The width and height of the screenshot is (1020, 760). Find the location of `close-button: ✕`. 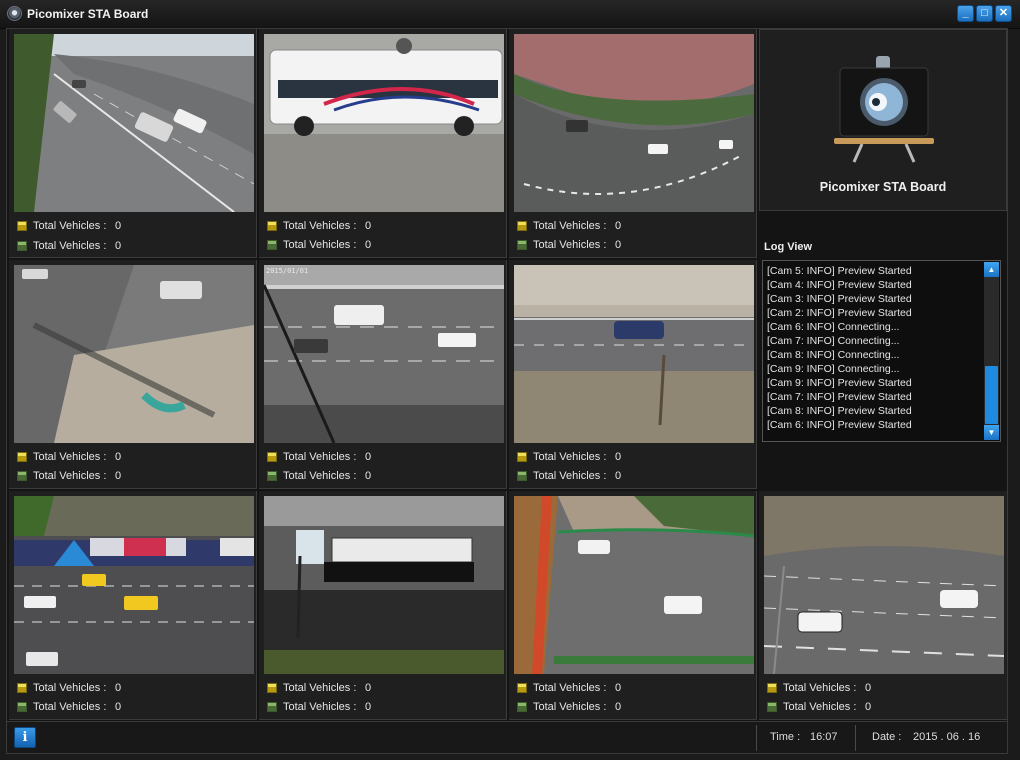

close-button: ✕ is located at coordinates (1003, 13).